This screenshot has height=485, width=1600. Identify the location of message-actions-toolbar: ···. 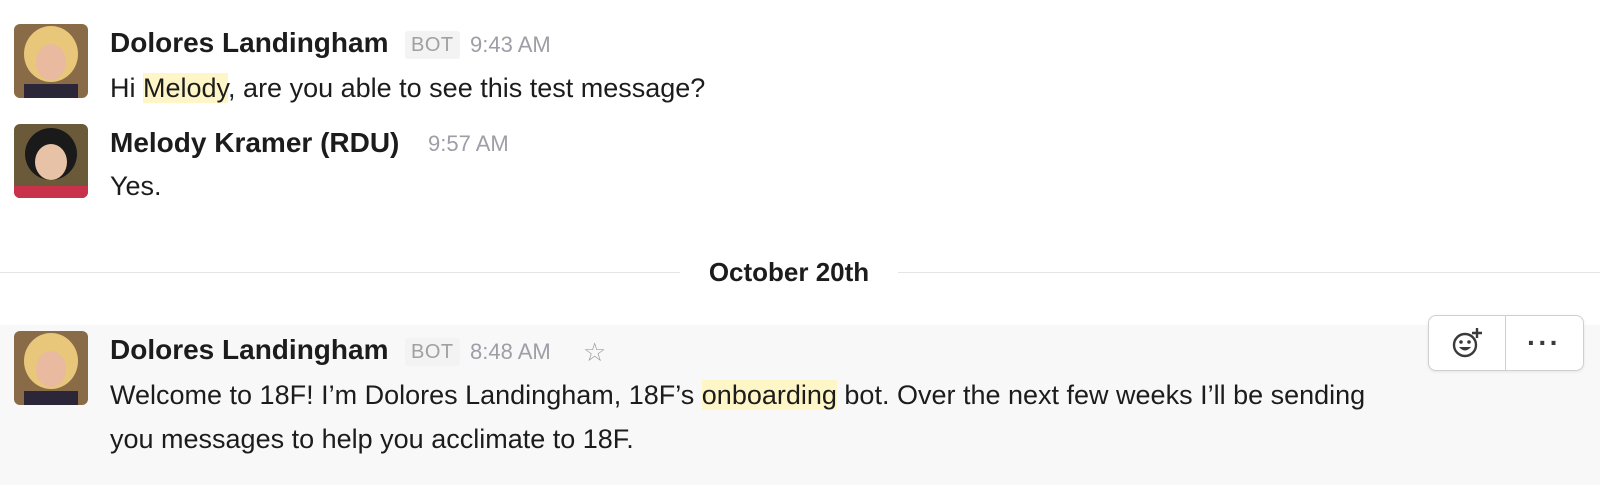
(1506, 343).